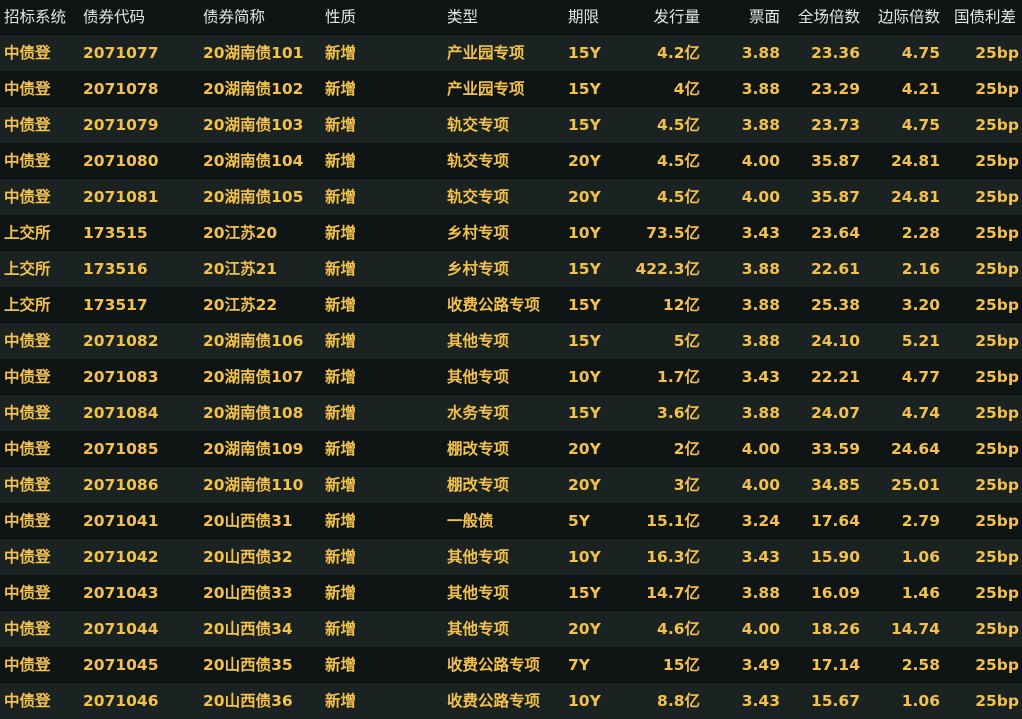 This screenshot has width=1022, height=719. What do you see at coordinates (678, 629) in the screenshot?
I see `cell-issue-amount: 4.6亿` at bounding box center [678, 629].